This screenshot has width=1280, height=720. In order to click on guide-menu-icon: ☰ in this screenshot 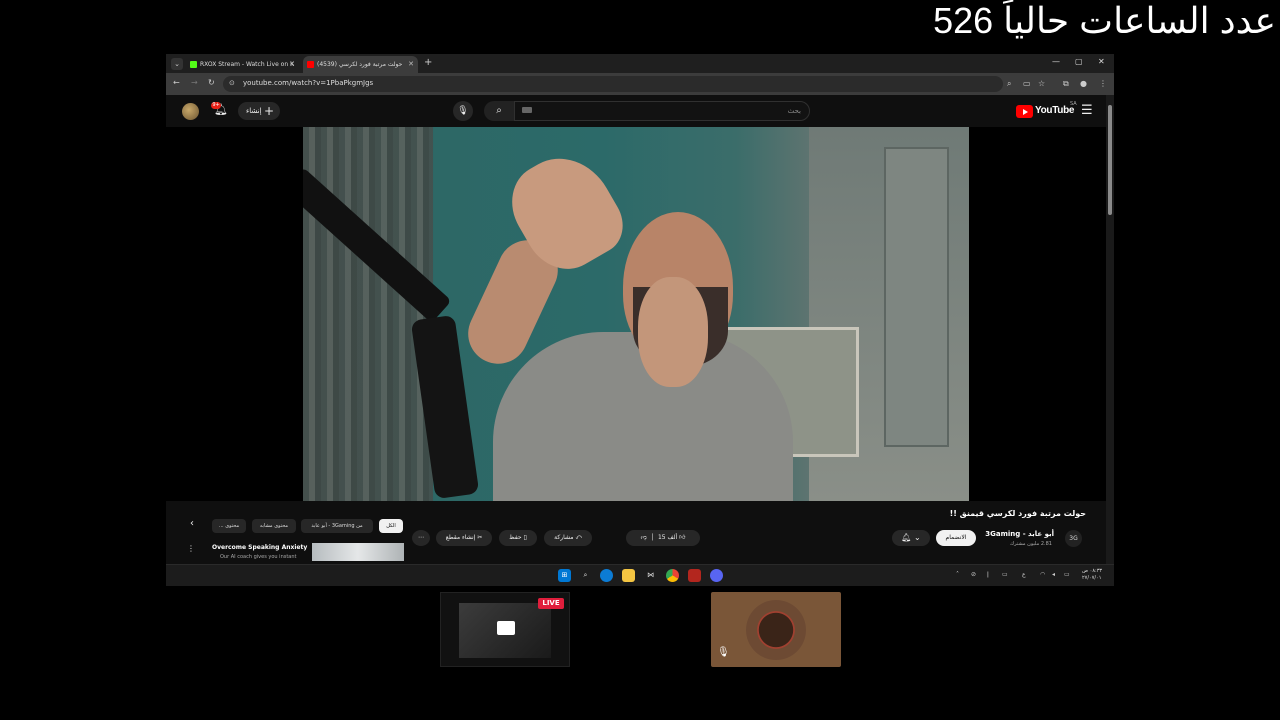, I will do `click(1087, 110)`.